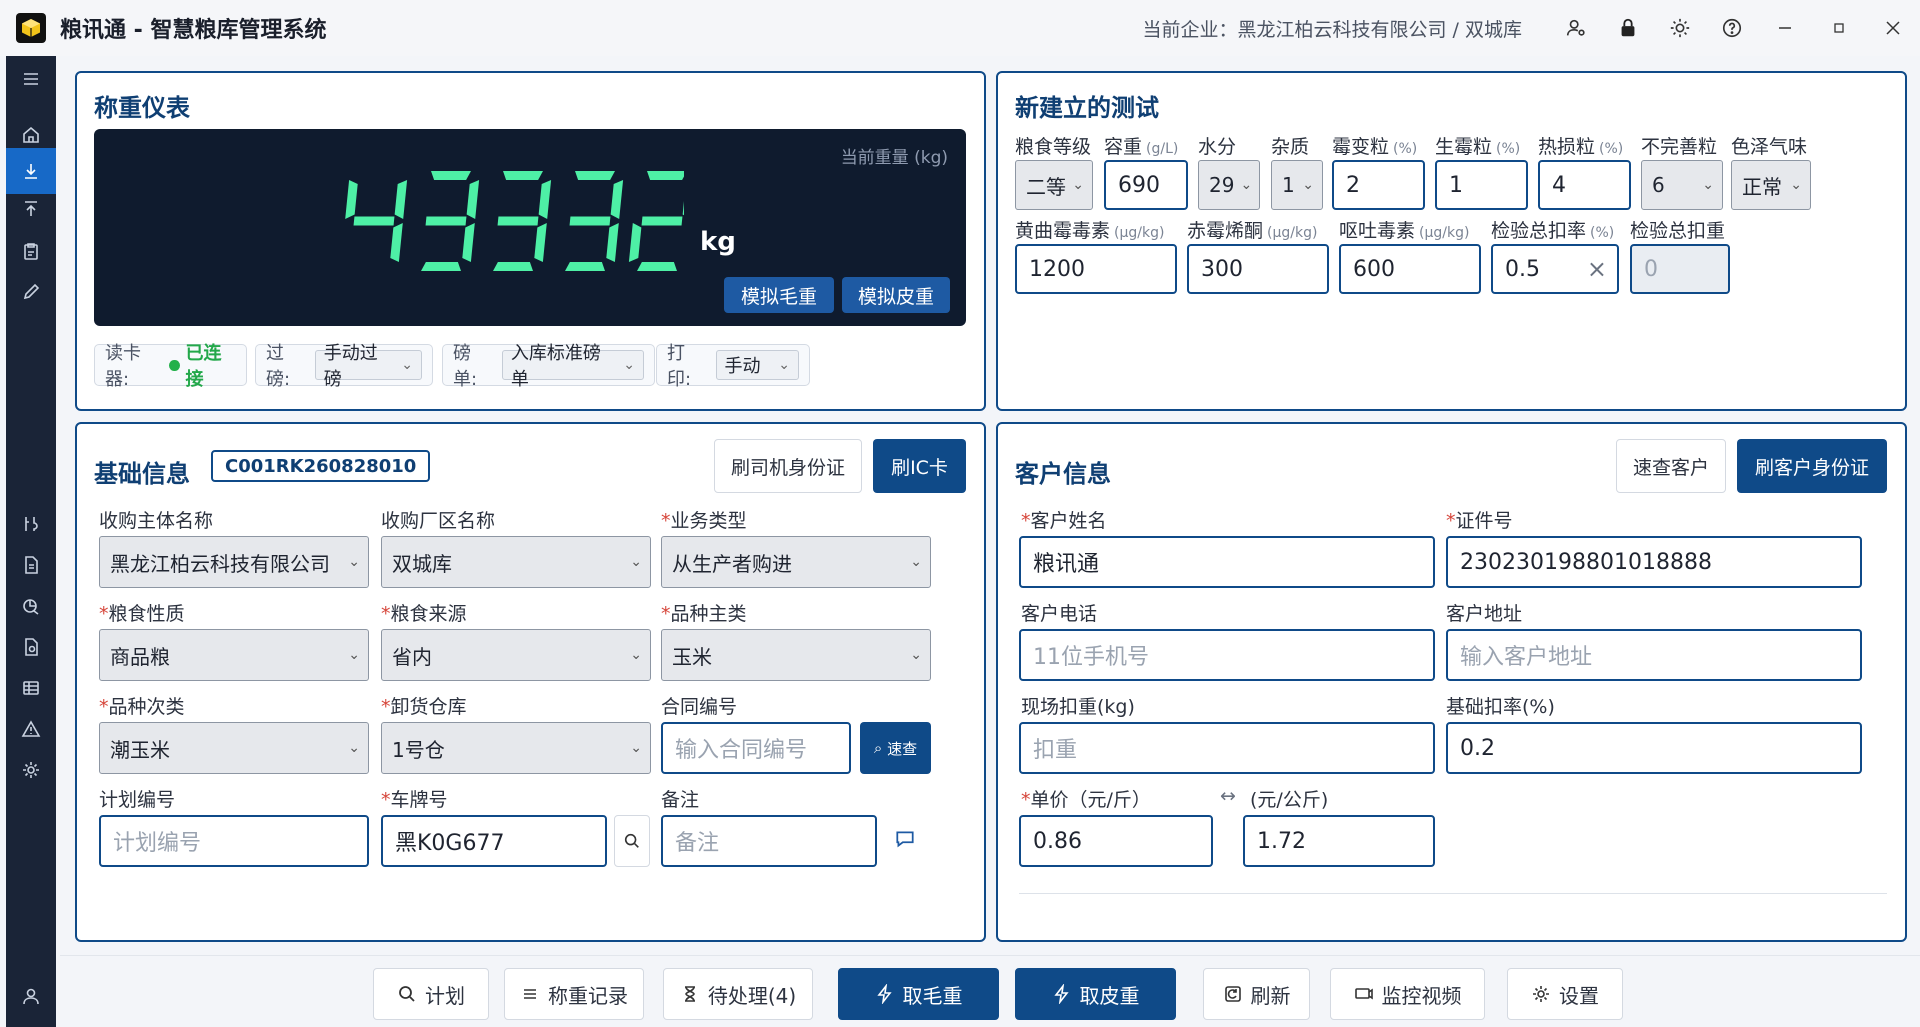 This screenshot has width=1920, height=1027. What do you see at coordinates (1785, 28) in the screenshot?
I see `minimize-icon` at bounding box center [1785, 28].